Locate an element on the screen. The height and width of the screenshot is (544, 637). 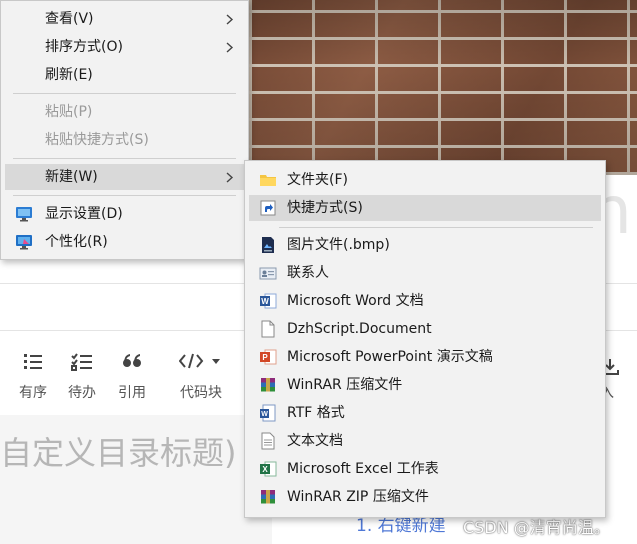
todo-list-label: 待办 is located at coordinates (82, 393).